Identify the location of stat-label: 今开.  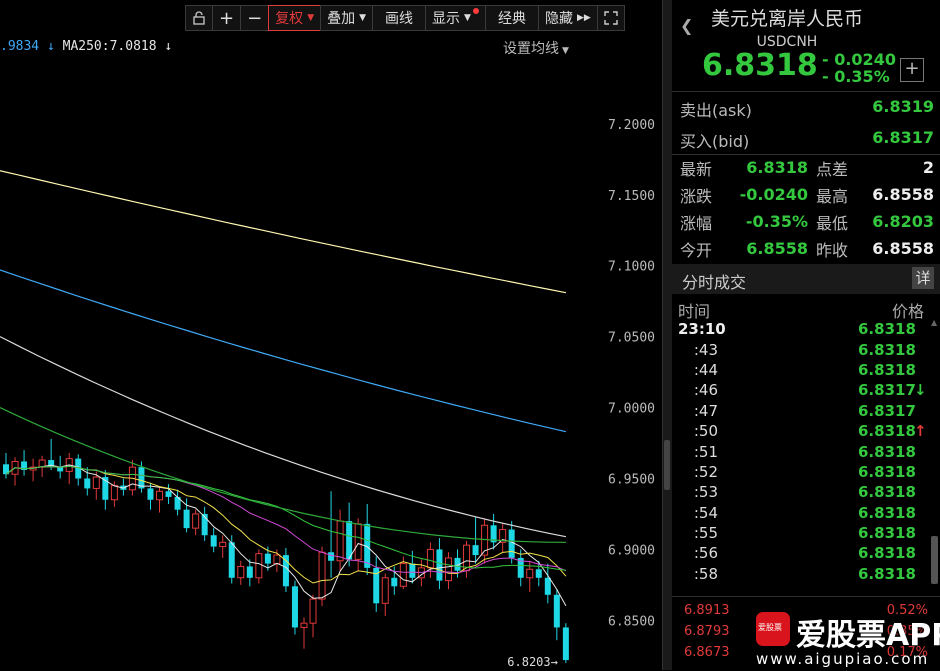
(696, 250).